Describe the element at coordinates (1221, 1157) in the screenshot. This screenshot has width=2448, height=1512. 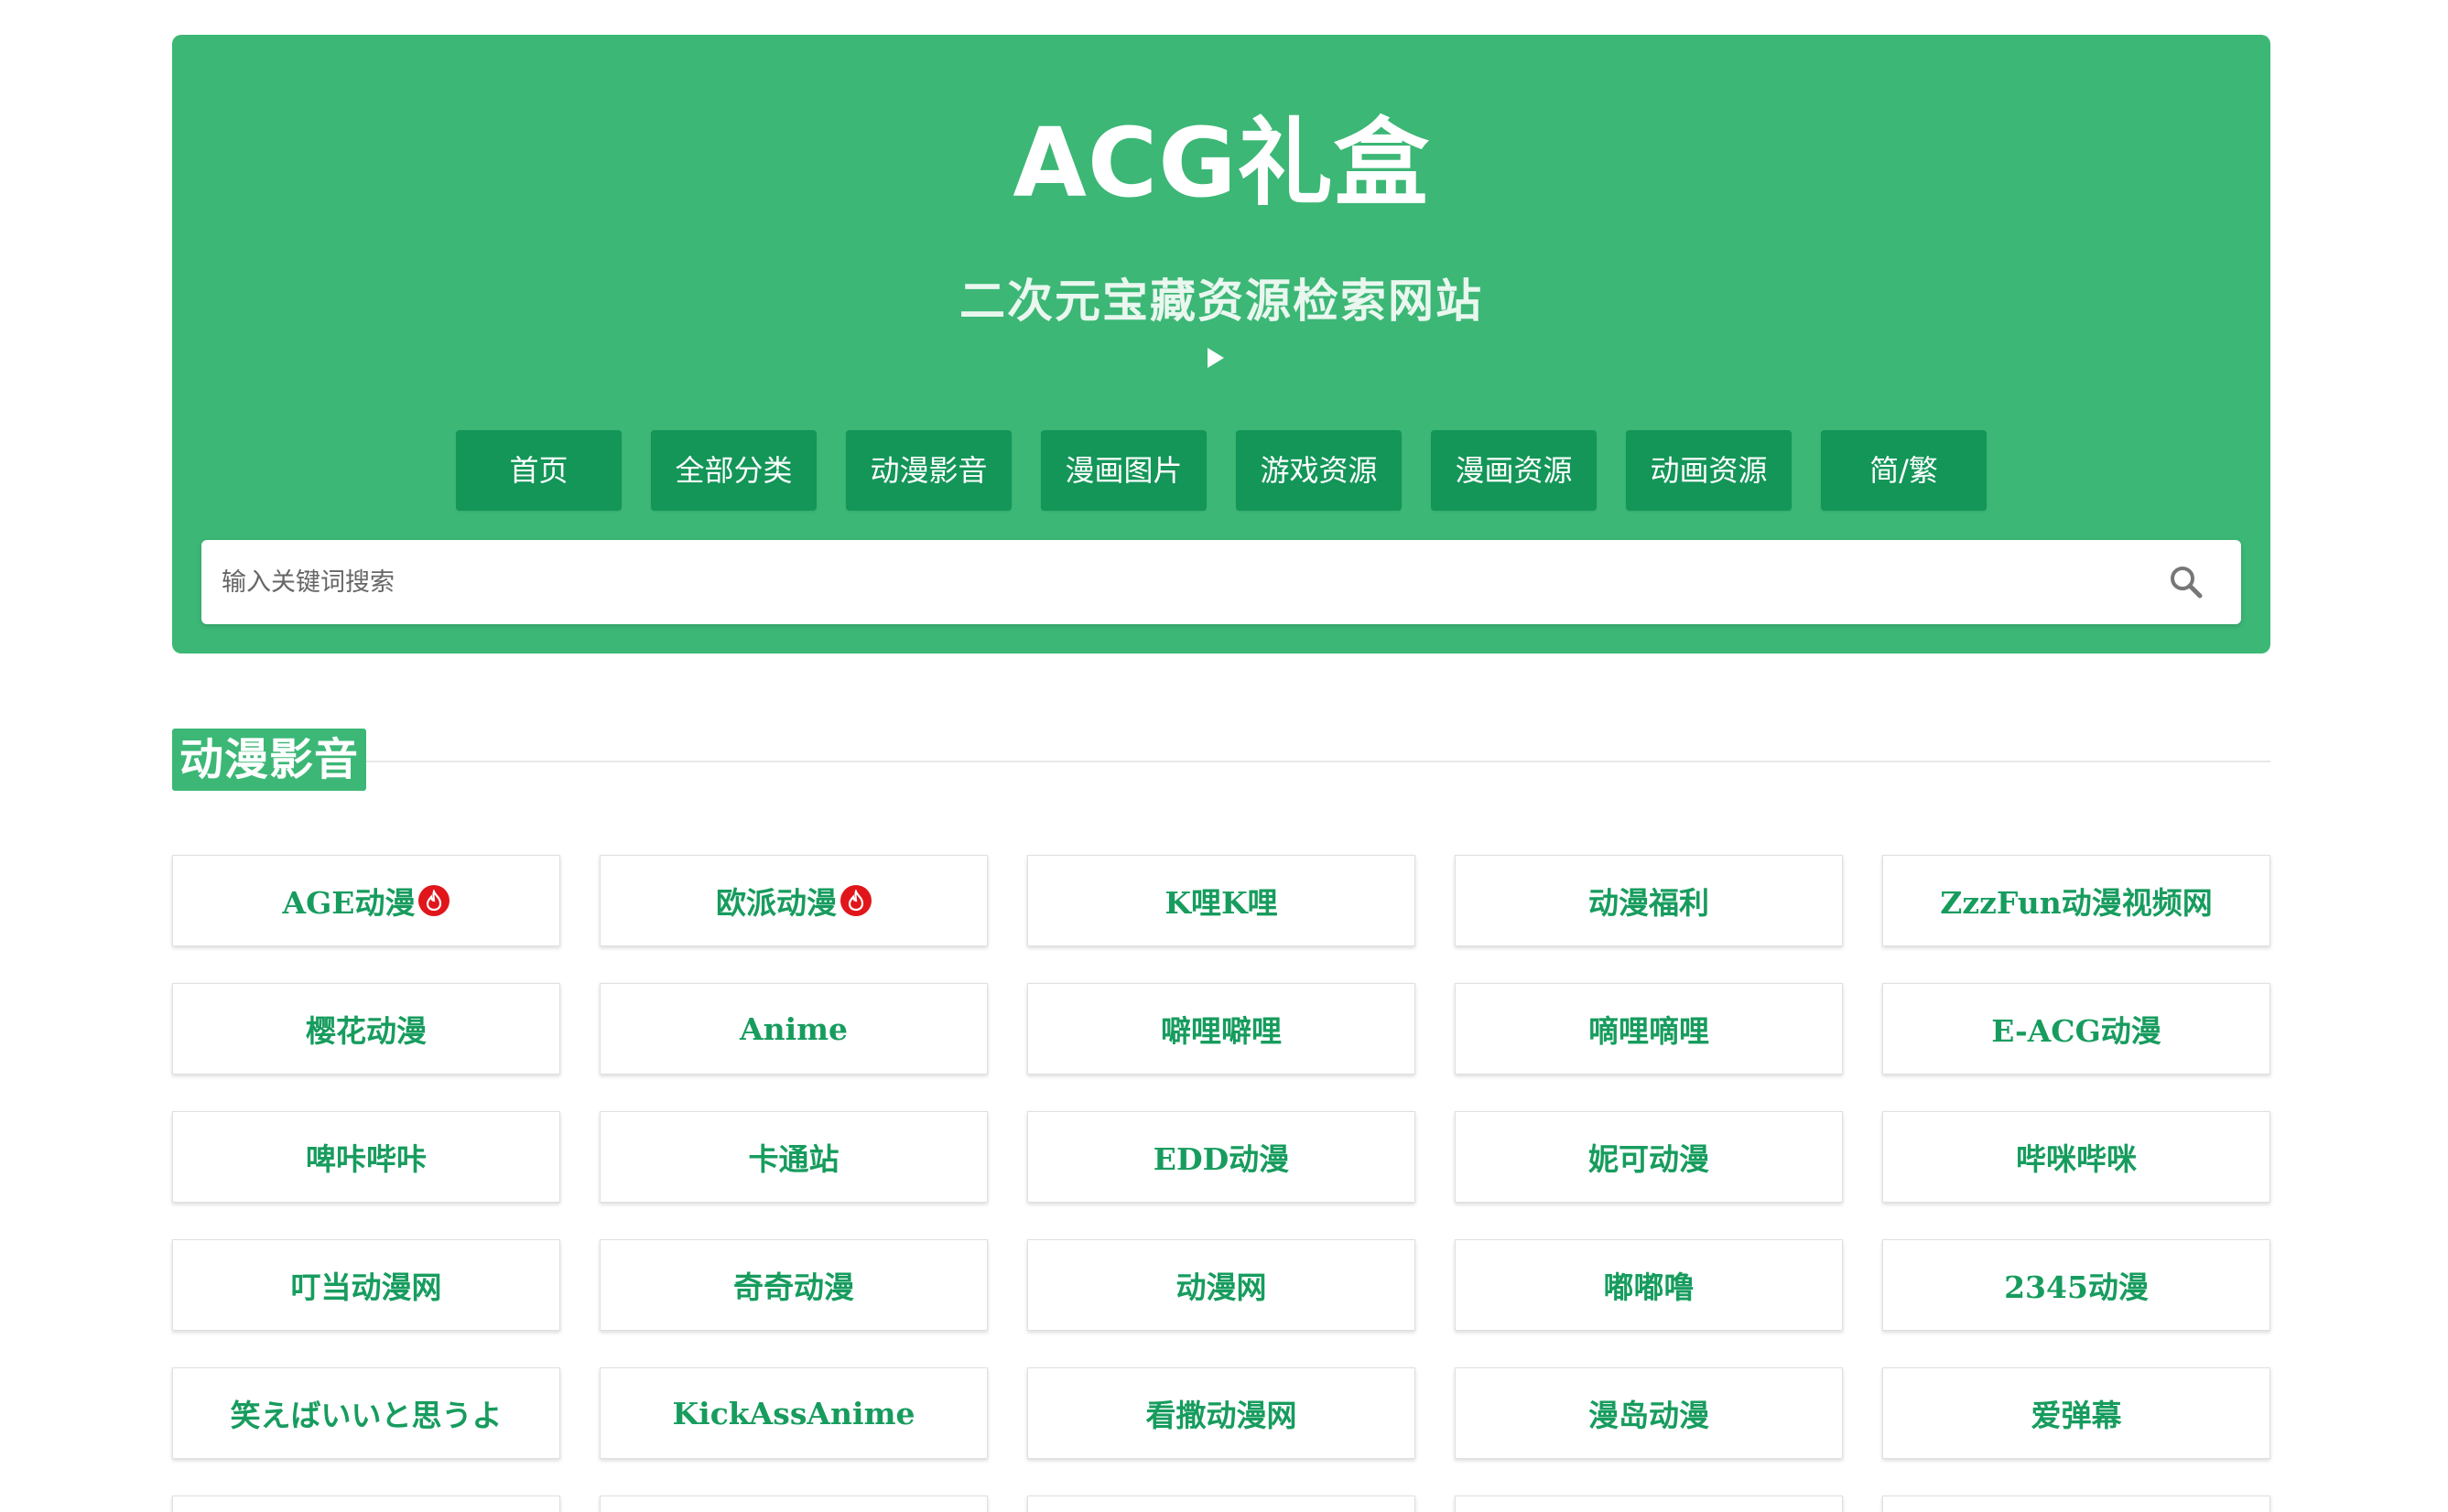
I see `site-card: EDD动漫` at that location.